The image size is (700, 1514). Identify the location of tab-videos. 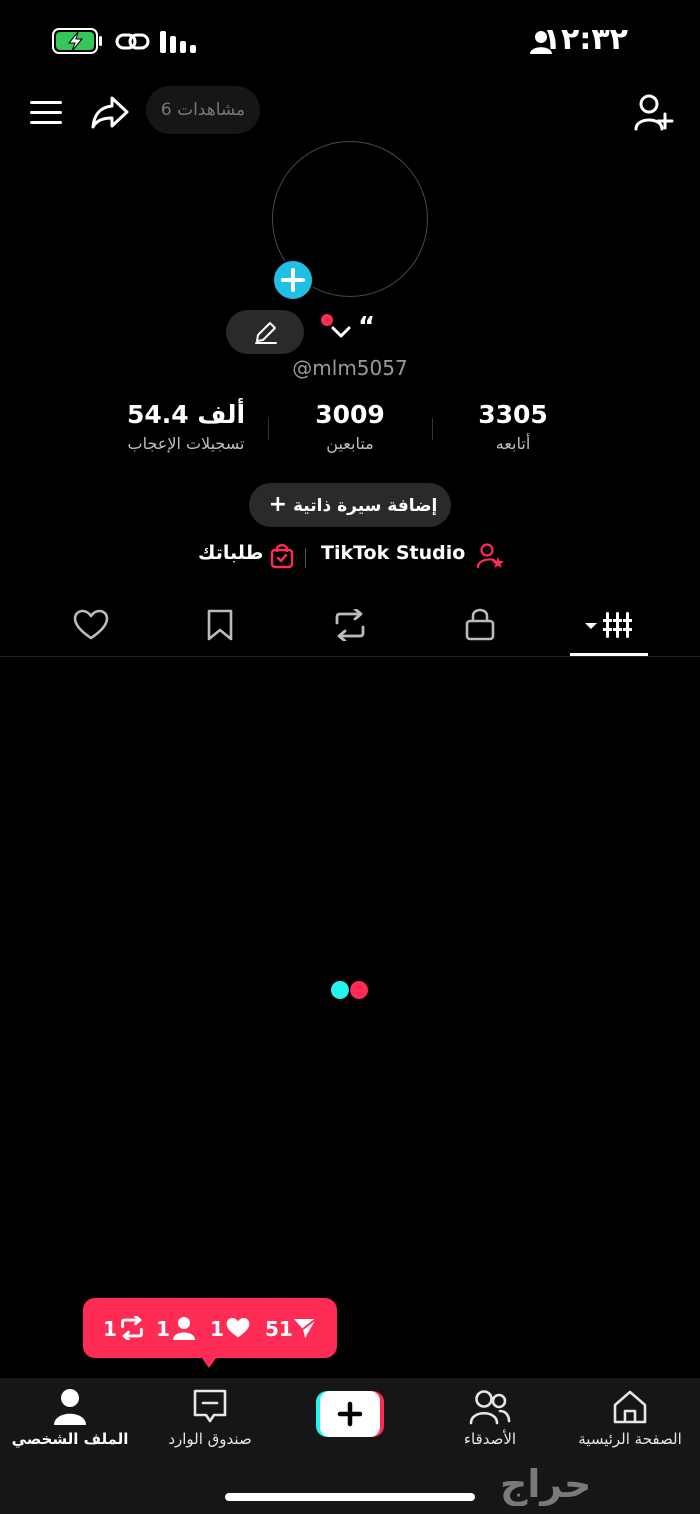
(609, 626).